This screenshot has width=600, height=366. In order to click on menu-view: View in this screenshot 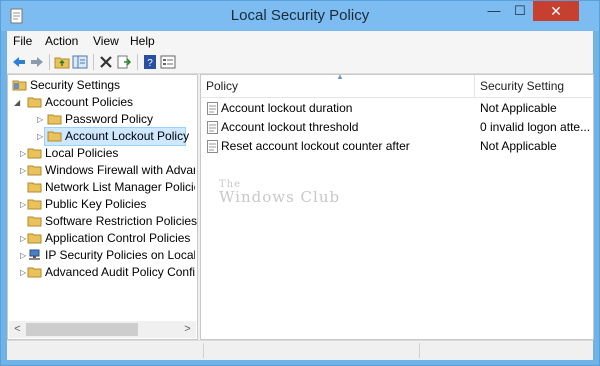, I will do `click(106, 41)`.